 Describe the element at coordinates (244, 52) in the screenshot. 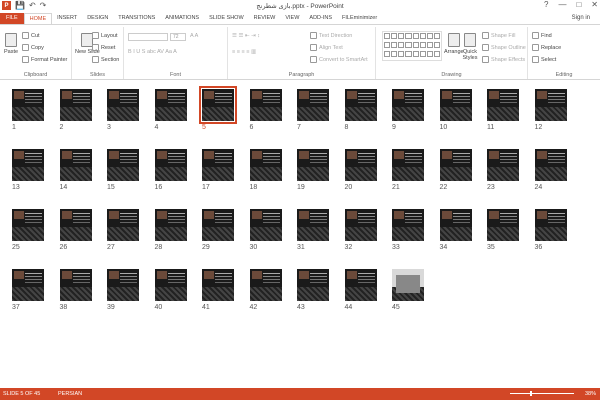

I see `align-buttons: ≡ ≡ ≡ ≡ ▥` at that location.